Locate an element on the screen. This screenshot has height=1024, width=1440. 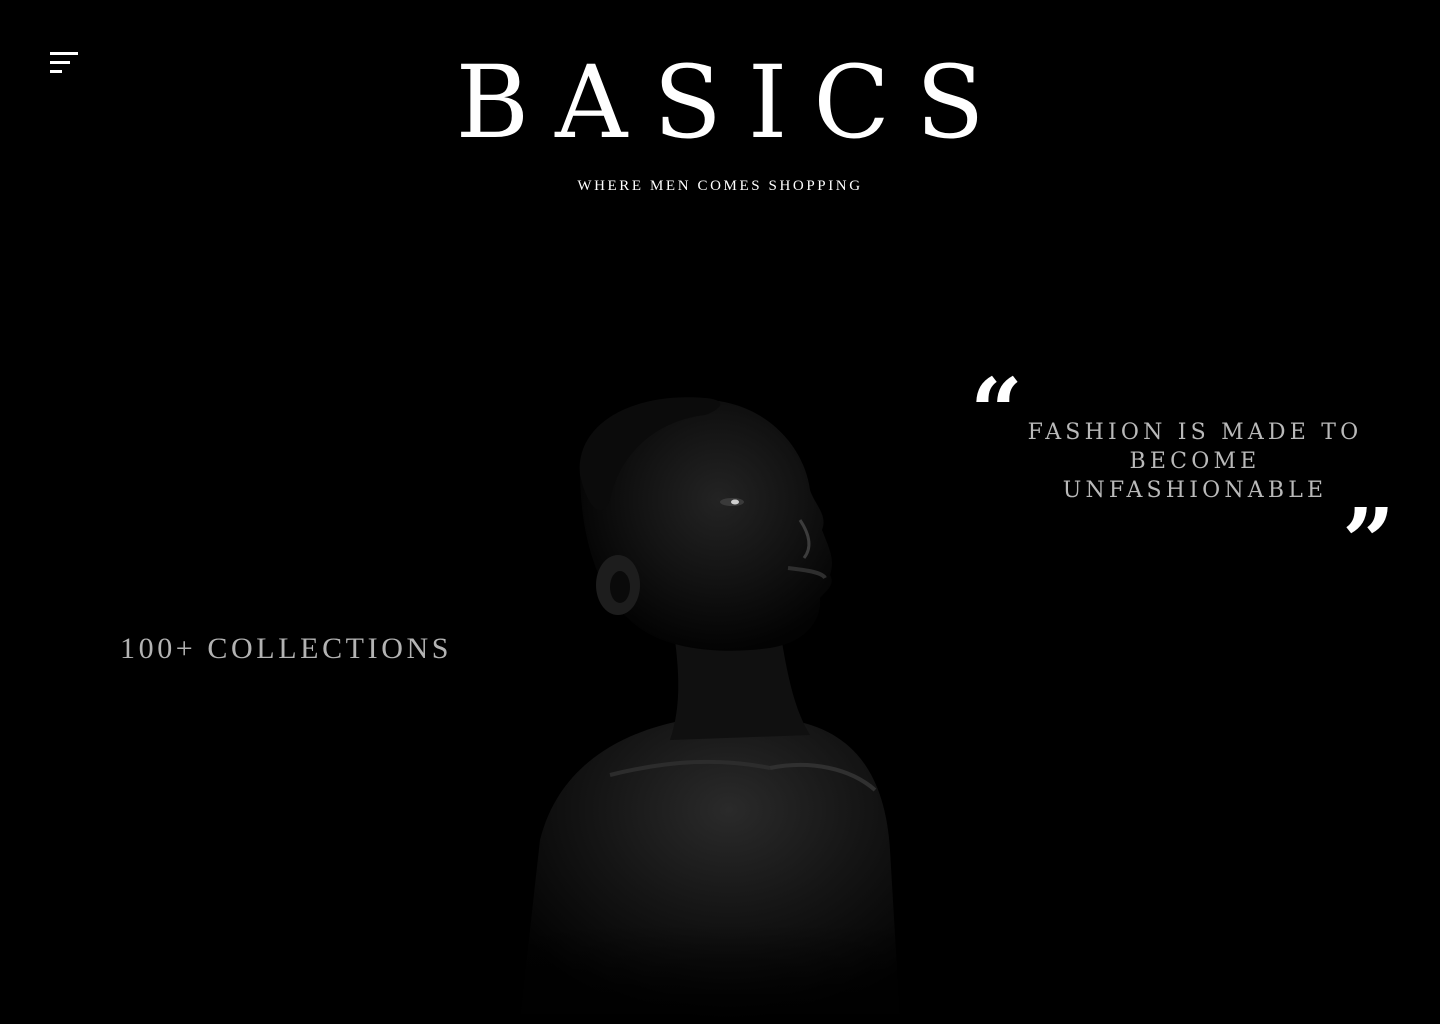
brand-logo: BASICS is located at coordinates (720, 103).